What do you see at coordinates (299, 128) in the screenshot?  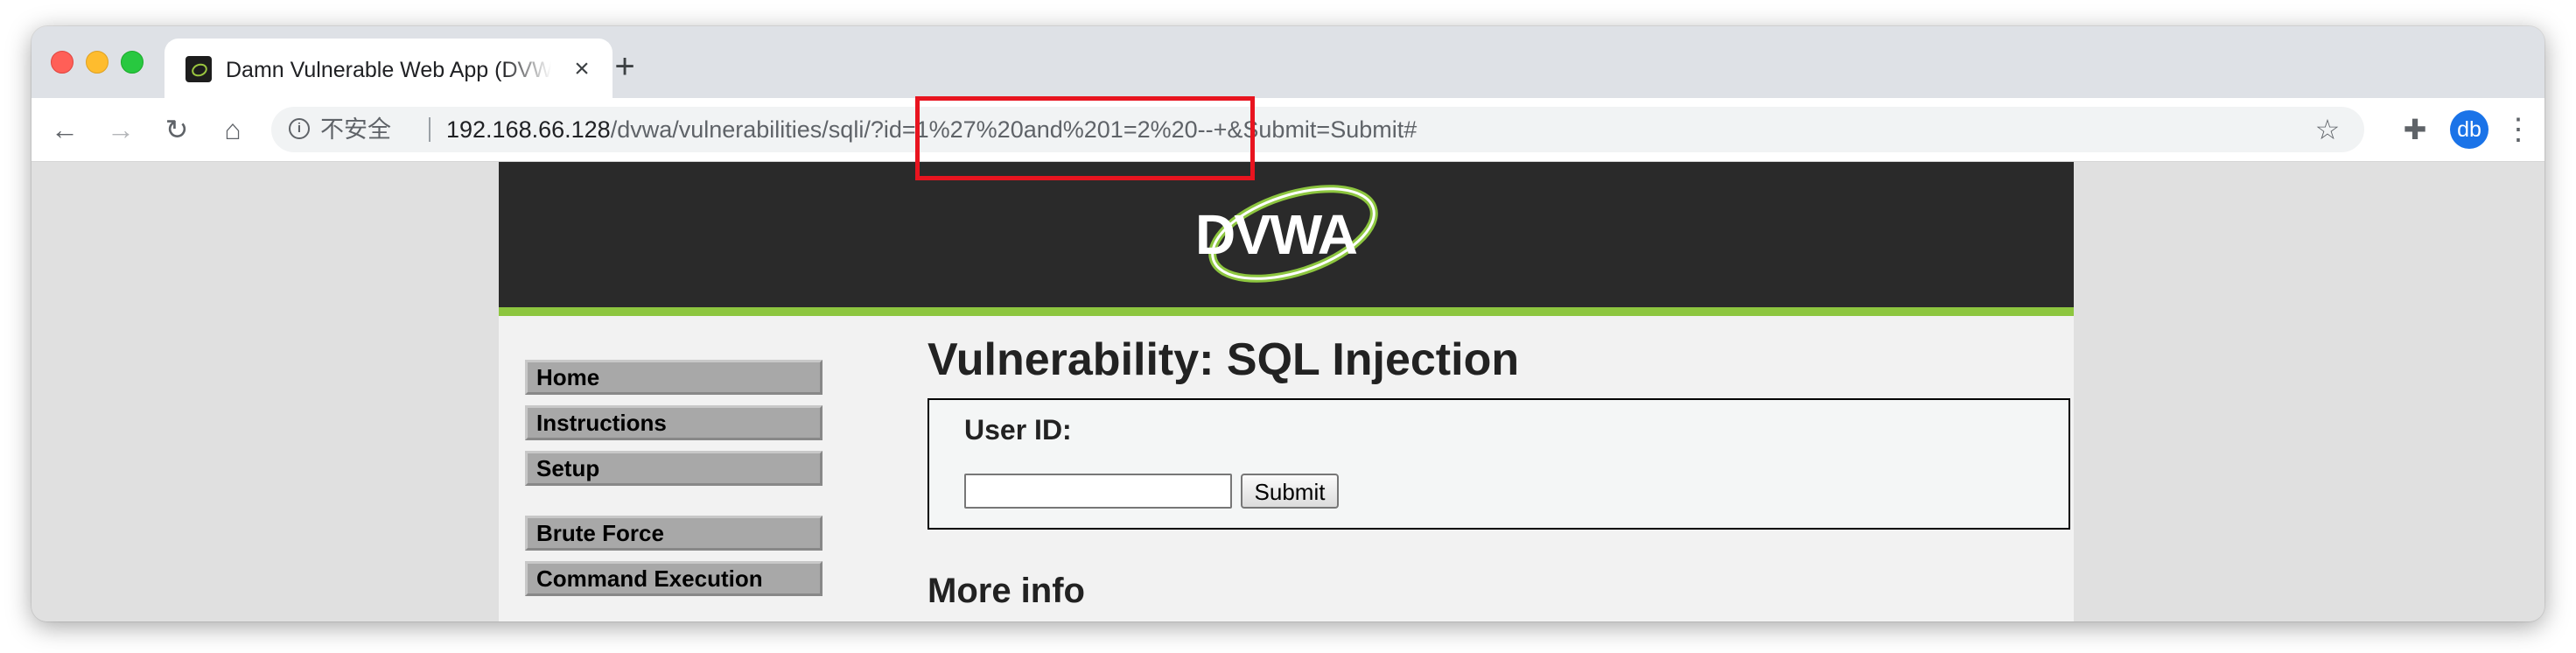 I see `site-info-icon: i` at bounding box center [299, 128].